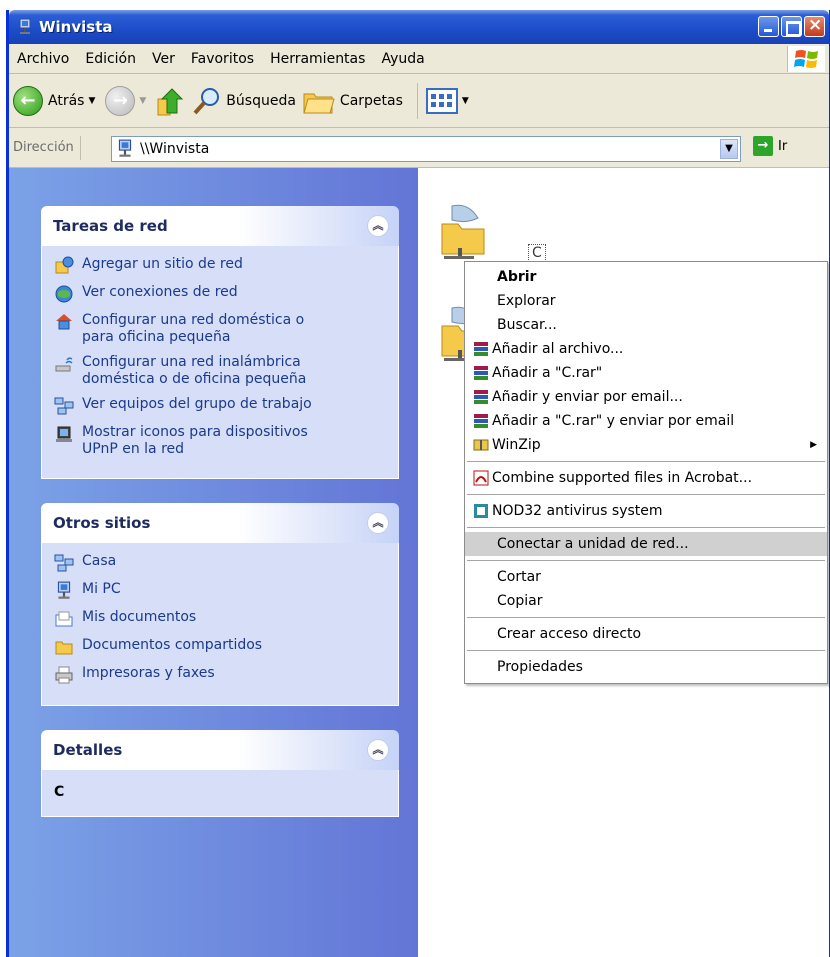 The image size is (830, 957). I want to click on submenu-arrow-icon: ▶, so click(813, 445).